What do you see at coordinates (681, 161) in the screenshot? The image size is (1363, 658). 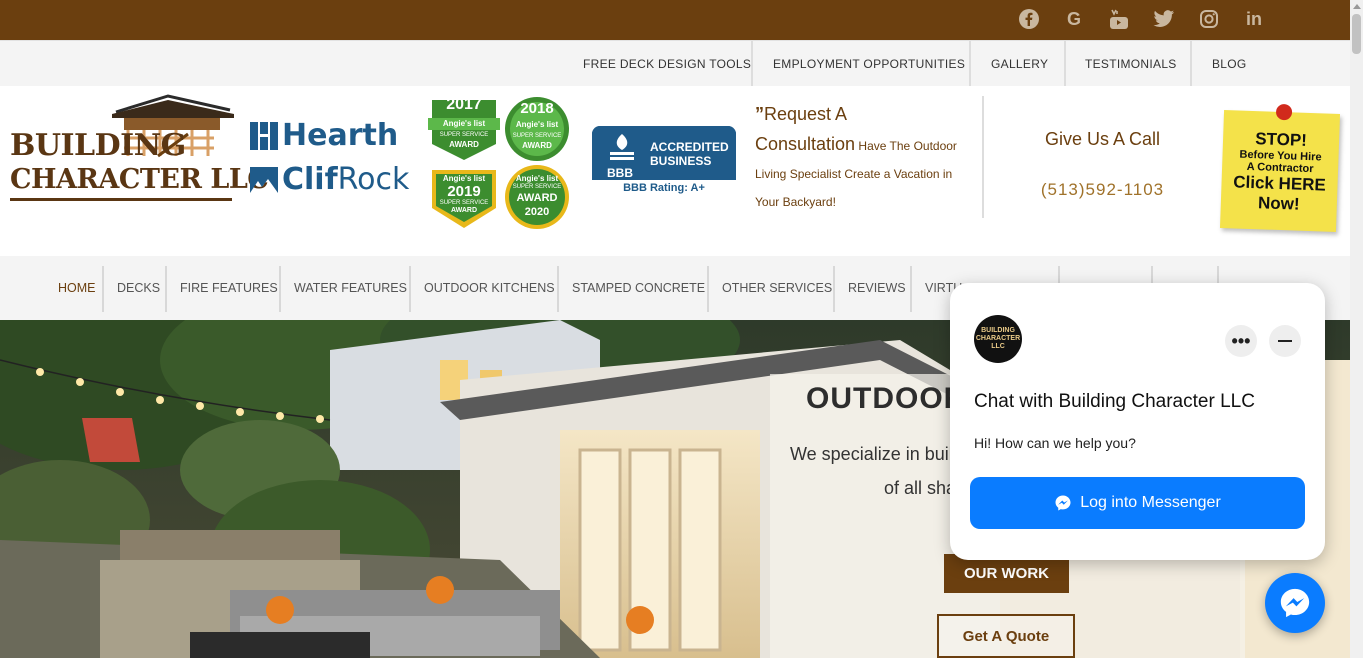 I see `bbb-line2: BUSINESS` at bounding box center [681, 161].